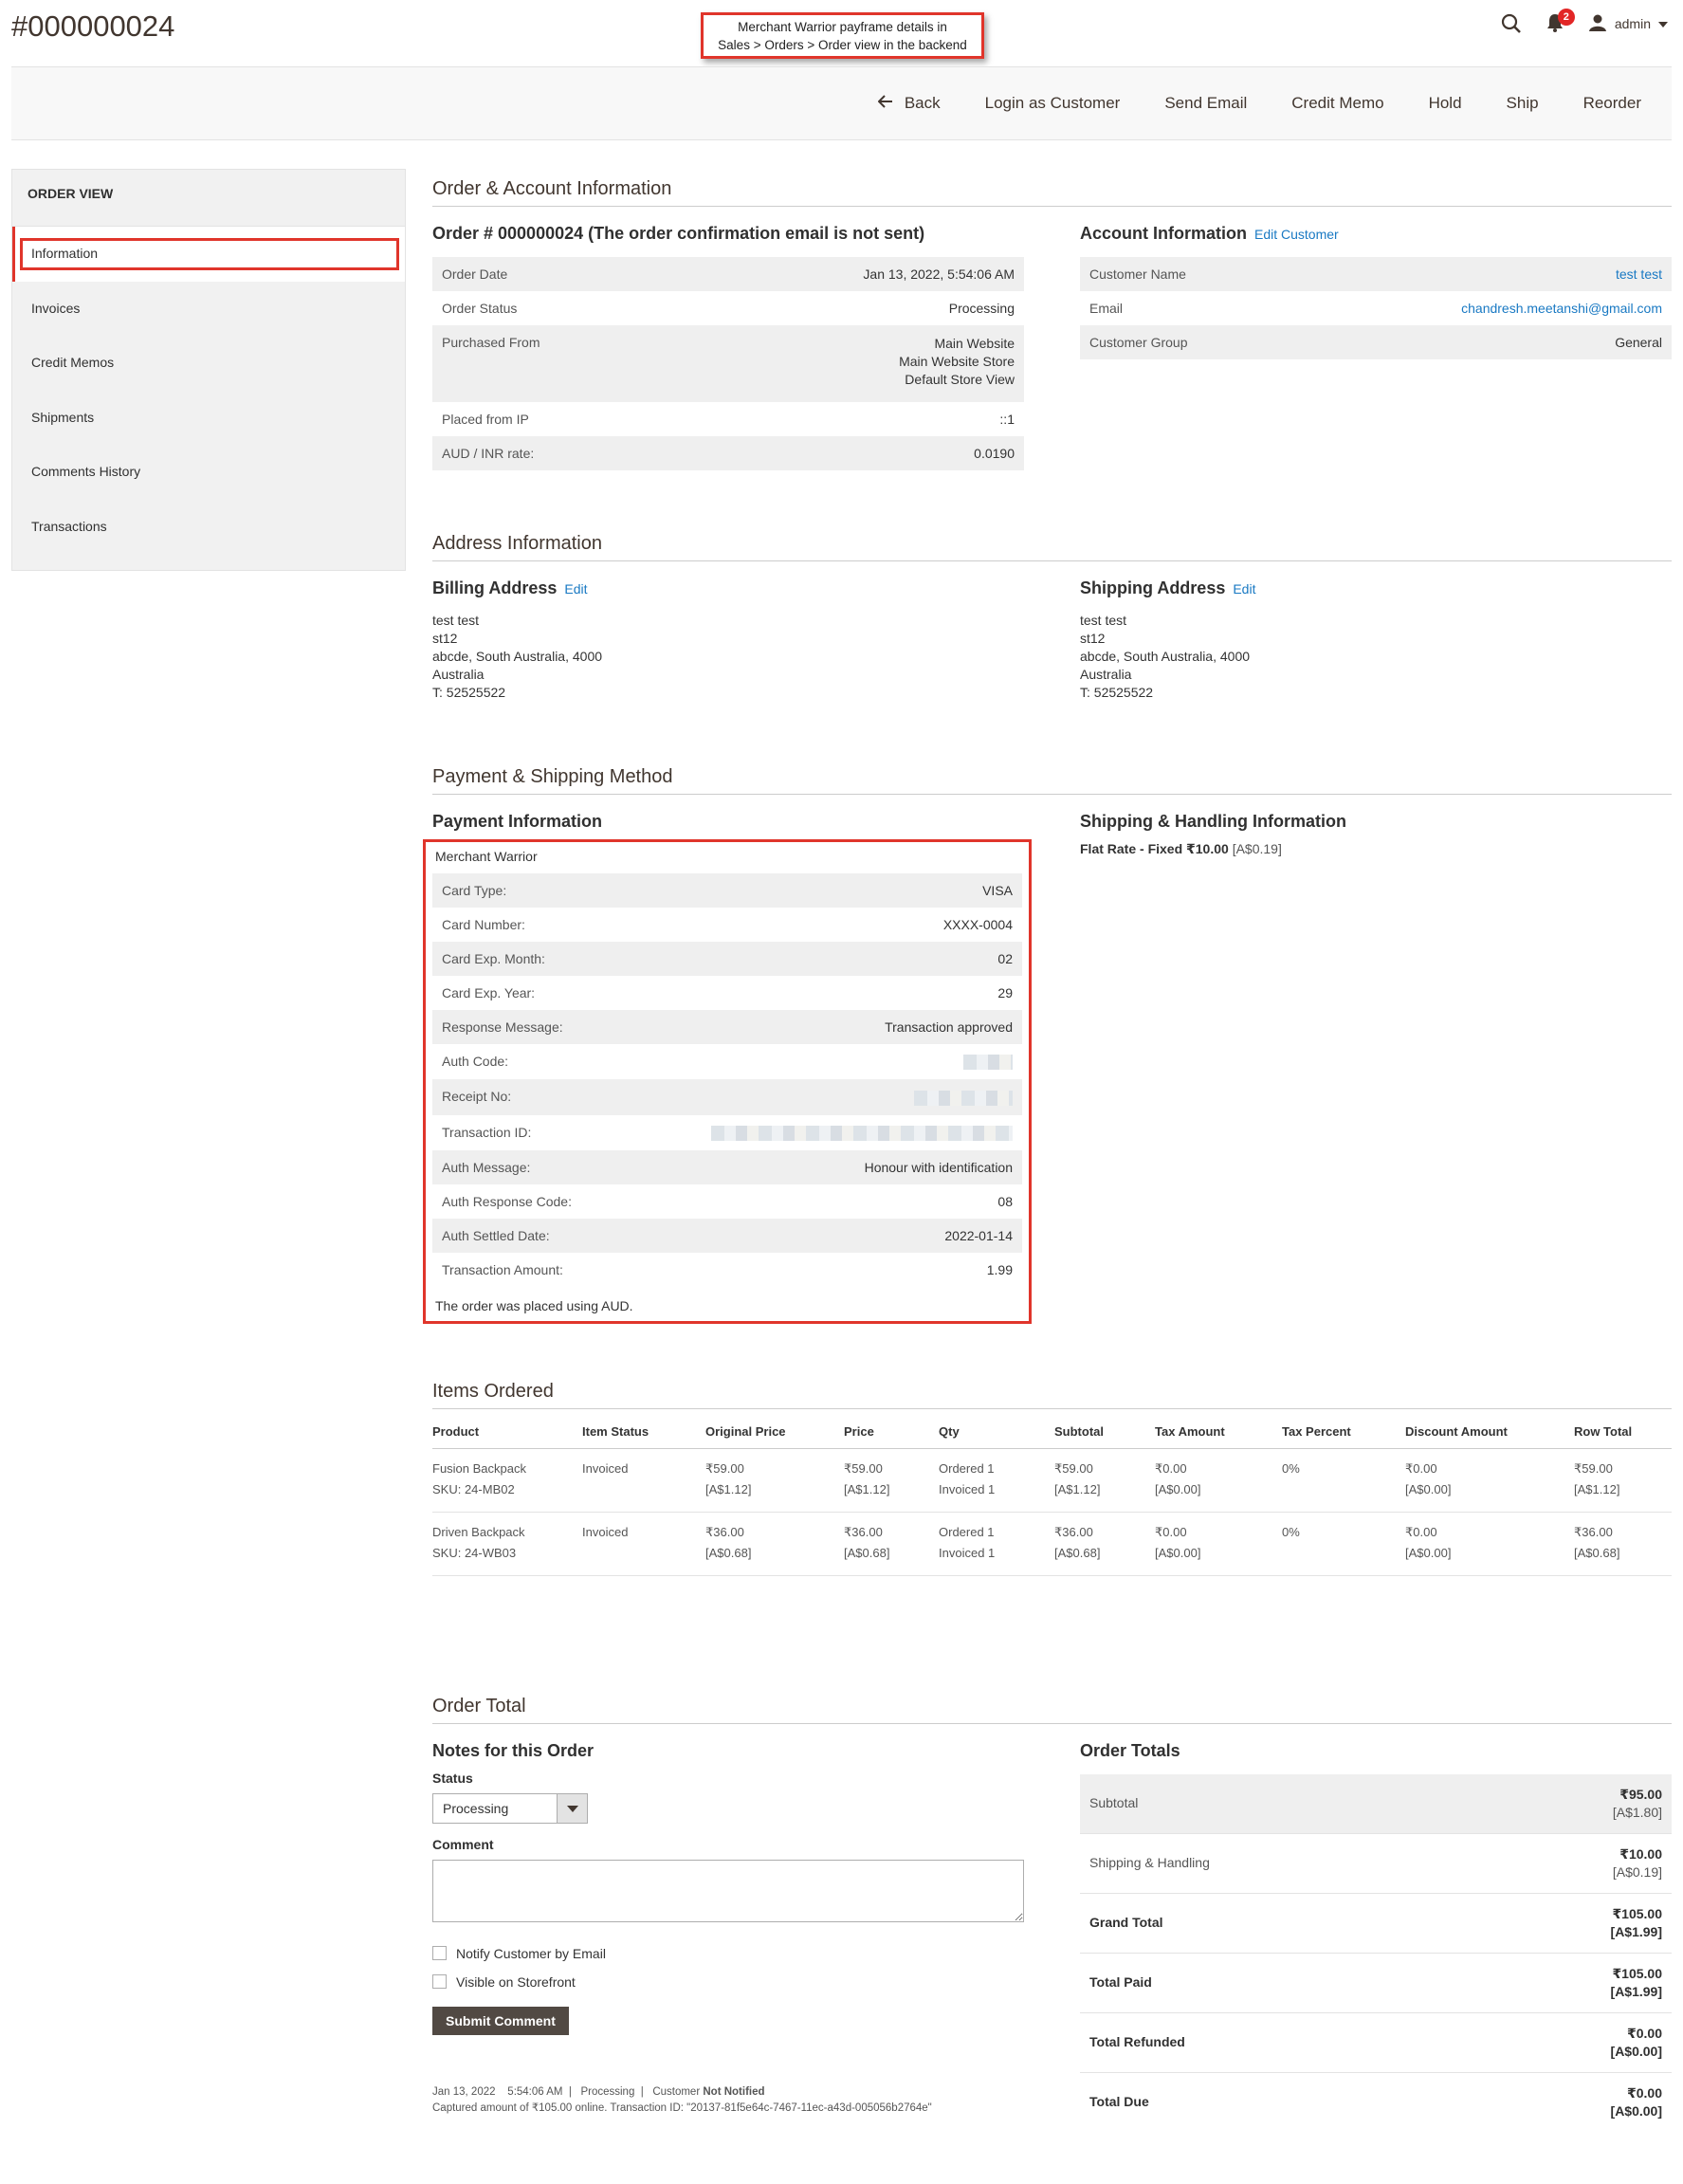  I want to click on sidebar-item-invoices: Invoices, so click(208, 309).